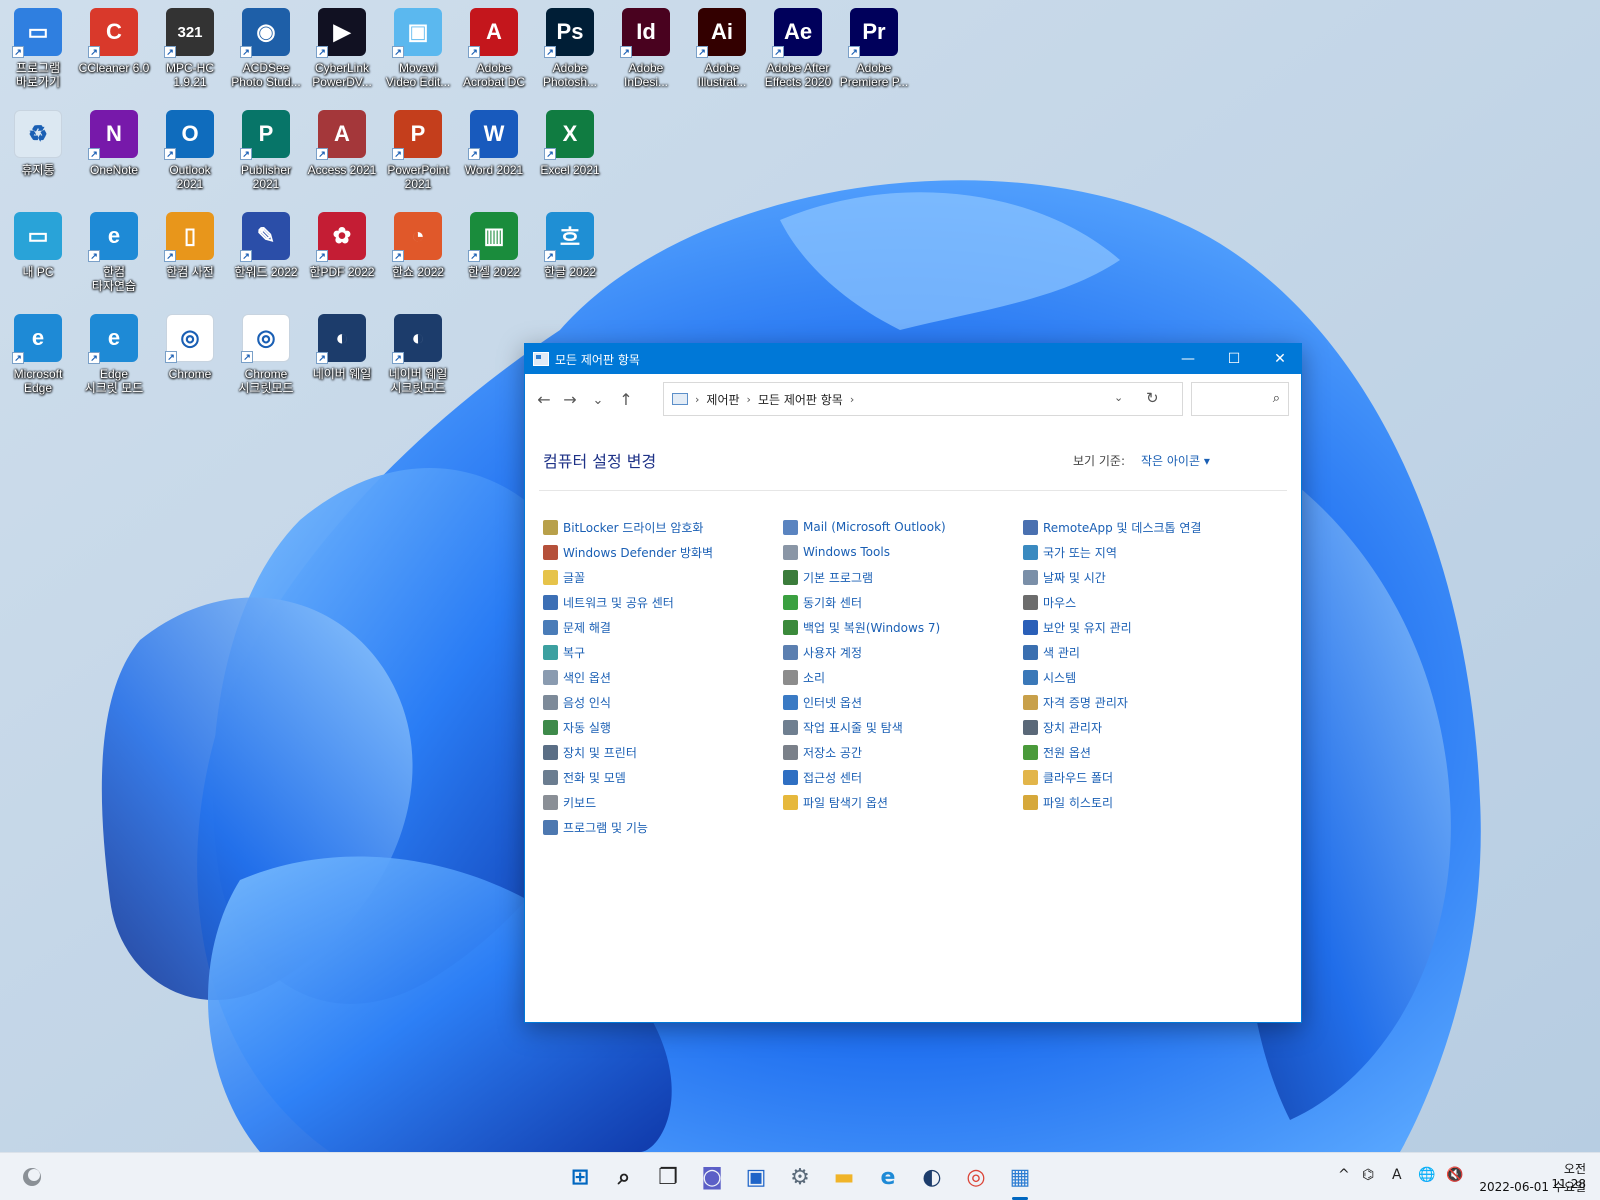 The height and width of the screenshot is (1200, 1600). Describe the element at coordinates (564, 577) in the screenshot. I see `control-panel-item: 글꼴` at that location.